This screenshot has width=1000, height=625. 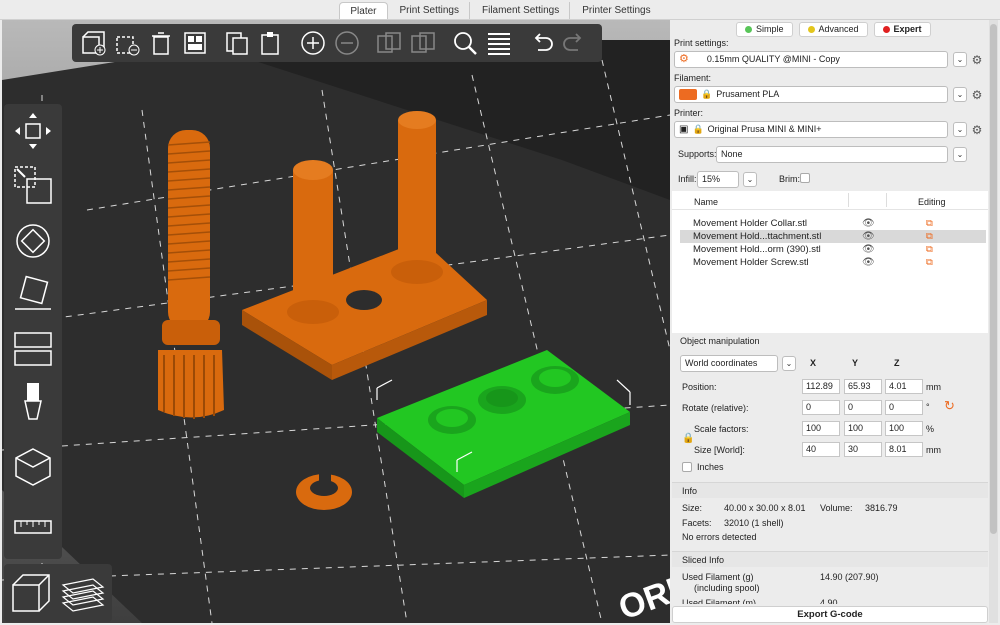 I want to click on hollow-icon, so click(x=33, y=467).